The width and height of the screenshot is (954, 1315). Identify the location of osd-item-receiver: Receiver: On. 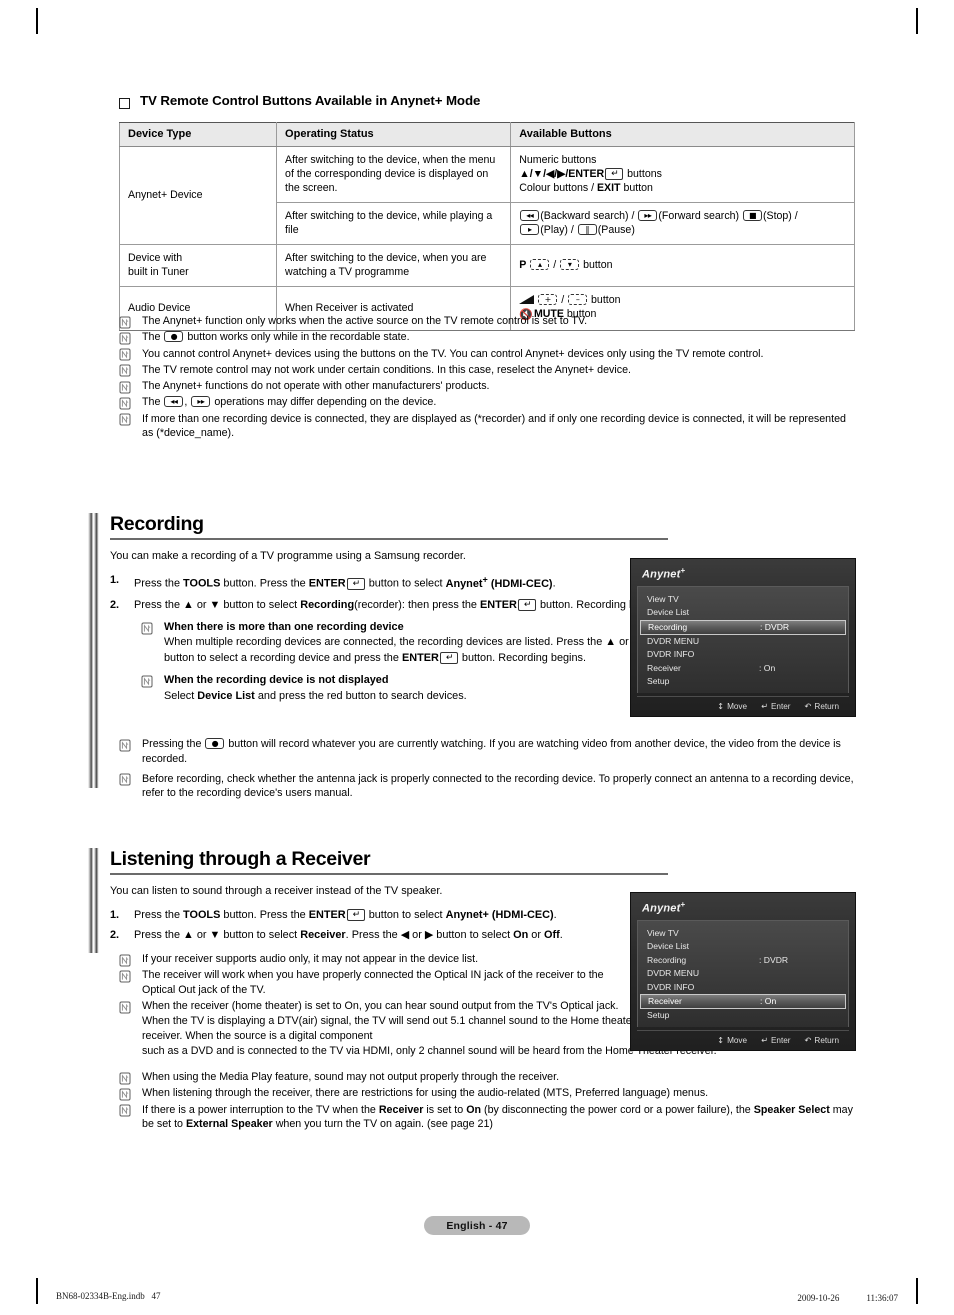
(743, 669).